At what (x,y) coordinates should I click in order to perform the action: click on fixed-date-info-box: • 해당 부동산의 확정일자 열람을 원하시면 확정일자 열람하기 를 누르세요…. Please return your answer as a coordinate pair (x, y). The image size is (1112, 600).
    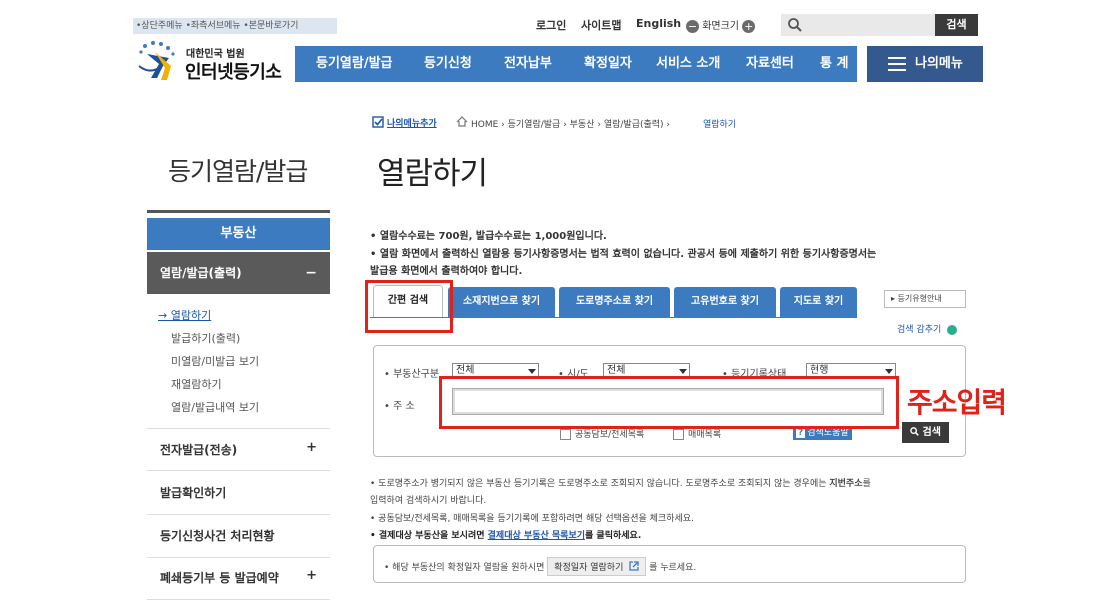
    Looking at the image, I should click on (669, 564).